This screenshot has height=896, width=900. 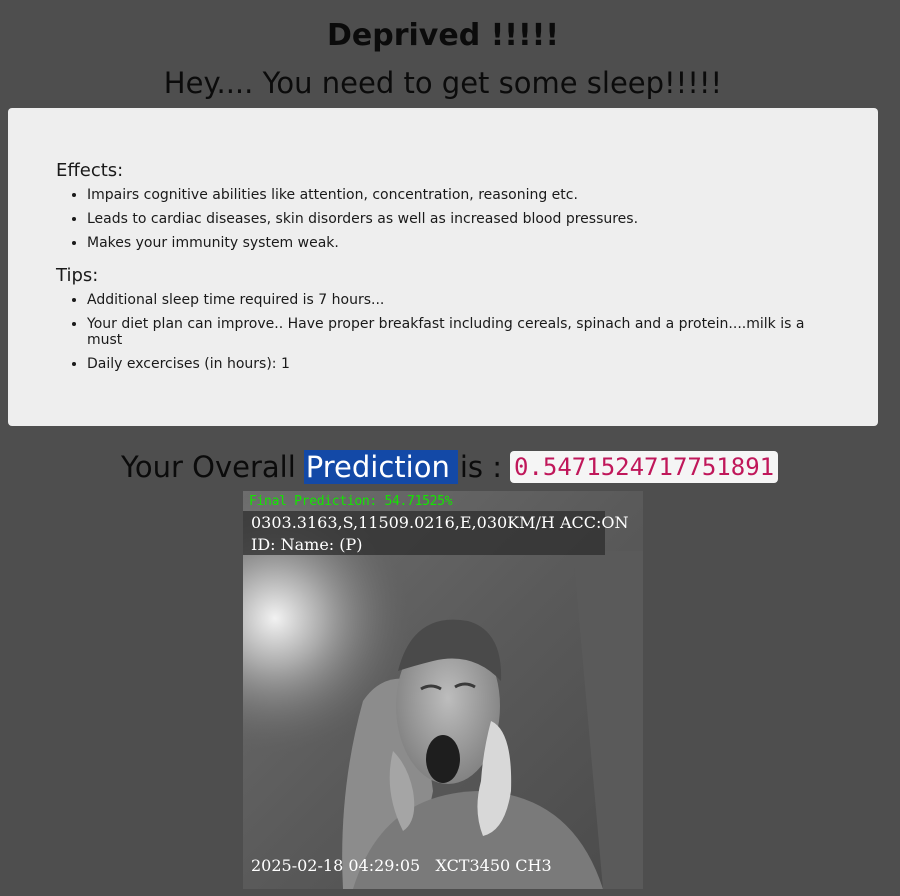 What do you see at coordinates (443, 35) in the screenshot?
I see `status-title: Deprived !!!!!` at bounding box center [443, 35].